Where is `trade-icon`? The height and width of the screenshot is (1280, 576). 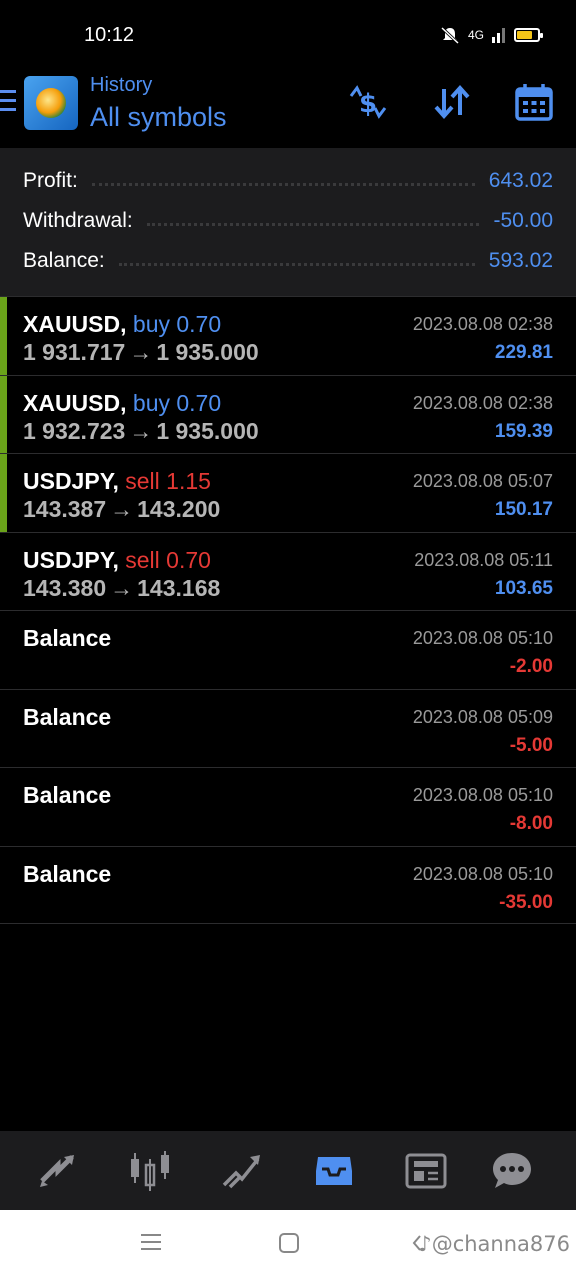
trade-icon is located at coordinates (242, 1171).